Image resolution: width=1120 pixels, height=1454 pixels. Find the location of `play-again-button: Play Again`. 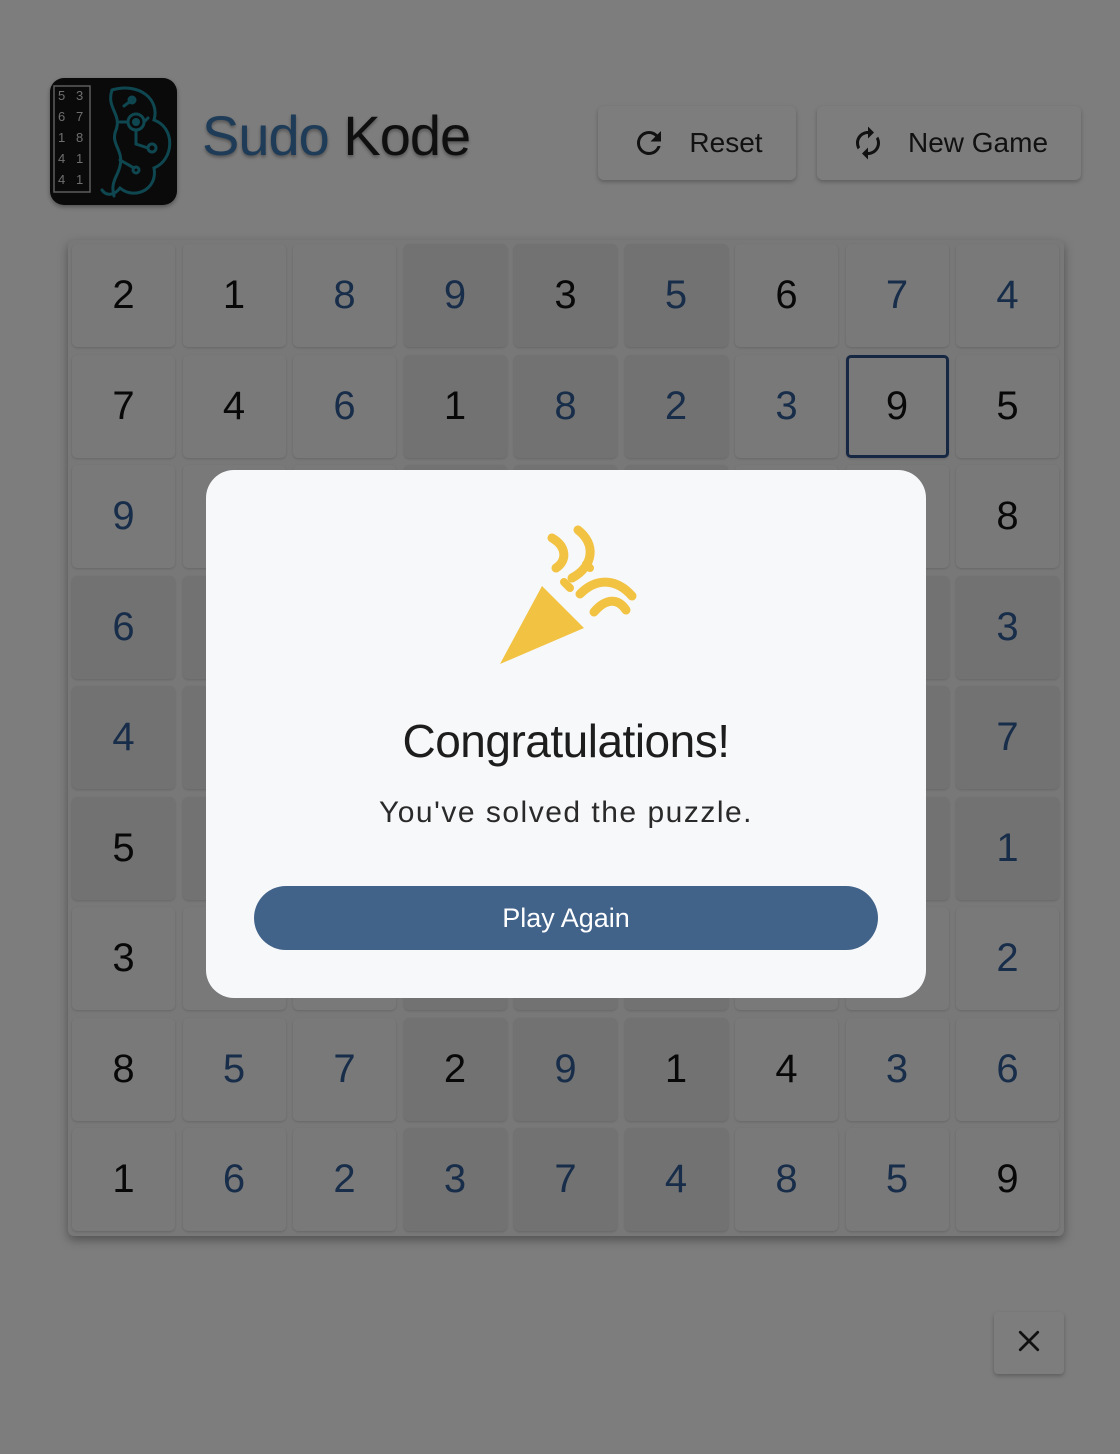

play-again-button: Play Again is located at coordinates (566, 918).